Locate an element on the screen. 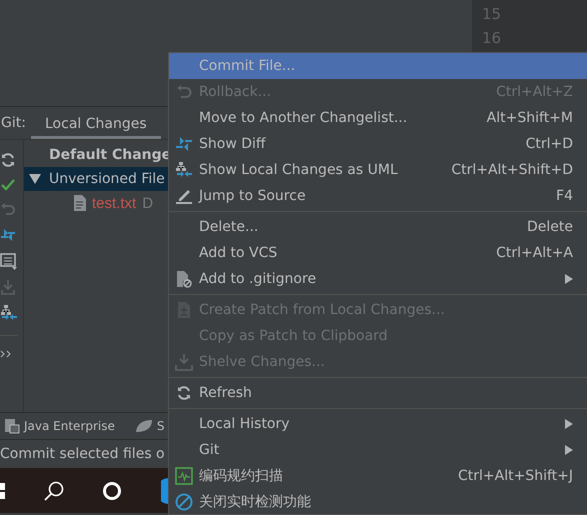  file-blocked-icon is located at coordinates (184, 279).